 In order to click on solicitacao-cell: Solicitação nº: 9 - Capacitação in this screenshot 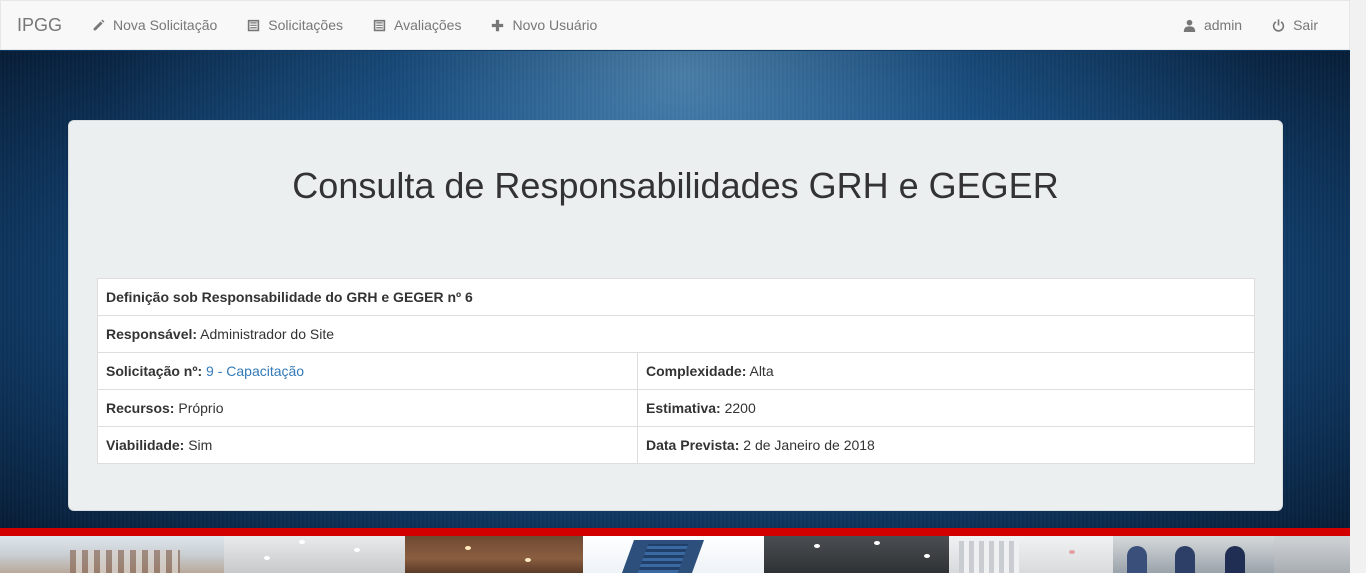, I will do `click(367, 371)`.